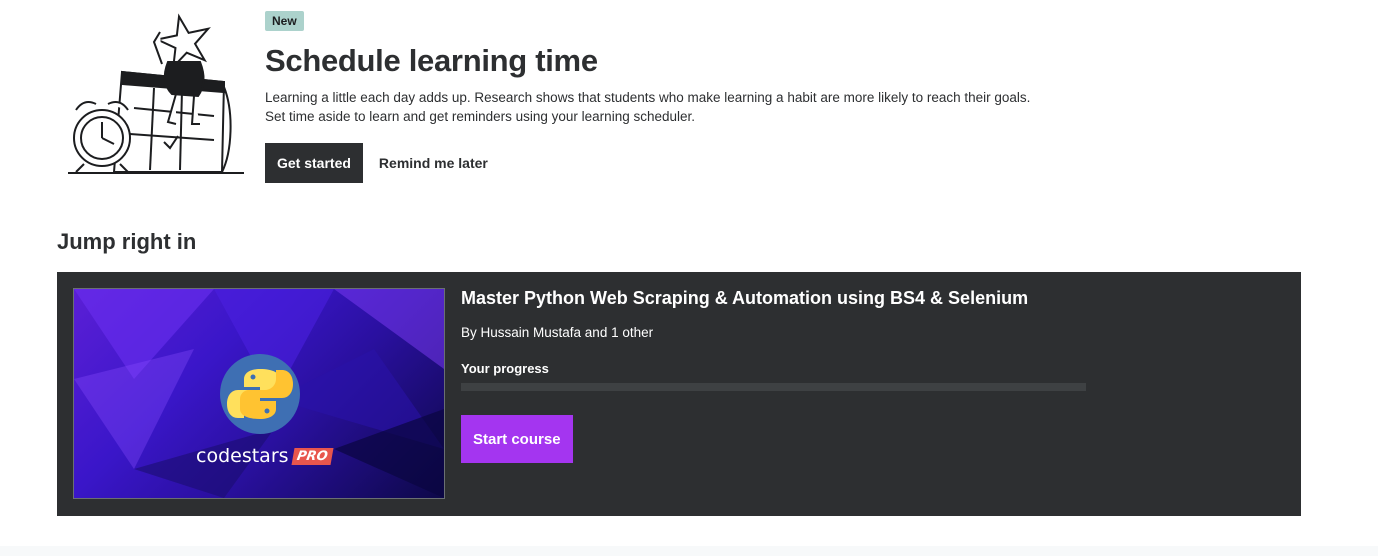 The height and width of the screenshot is (556, 1378). I want to click on course-author: By Hussain Mustafa and 1 other, so click(557, 332).